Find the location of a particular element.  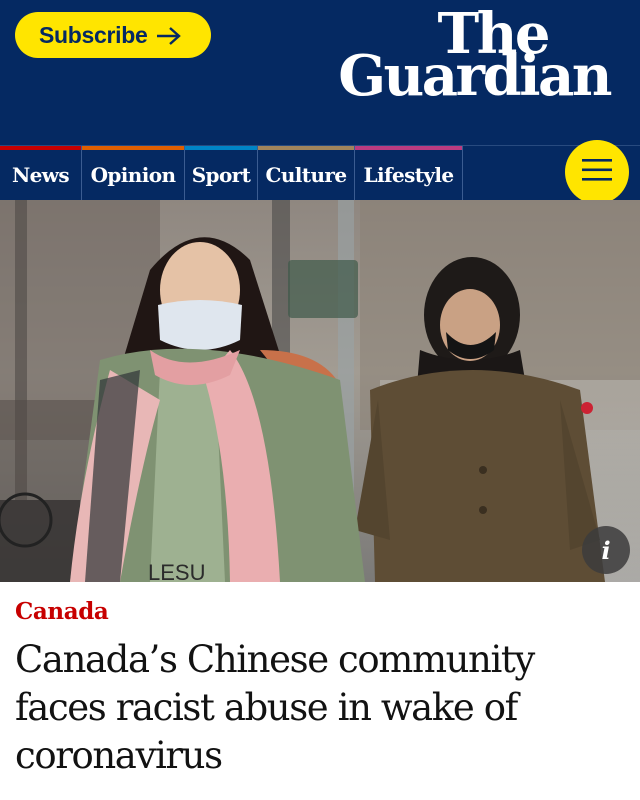

hero-sign-text: LESU is located at coordinates (176, 571).